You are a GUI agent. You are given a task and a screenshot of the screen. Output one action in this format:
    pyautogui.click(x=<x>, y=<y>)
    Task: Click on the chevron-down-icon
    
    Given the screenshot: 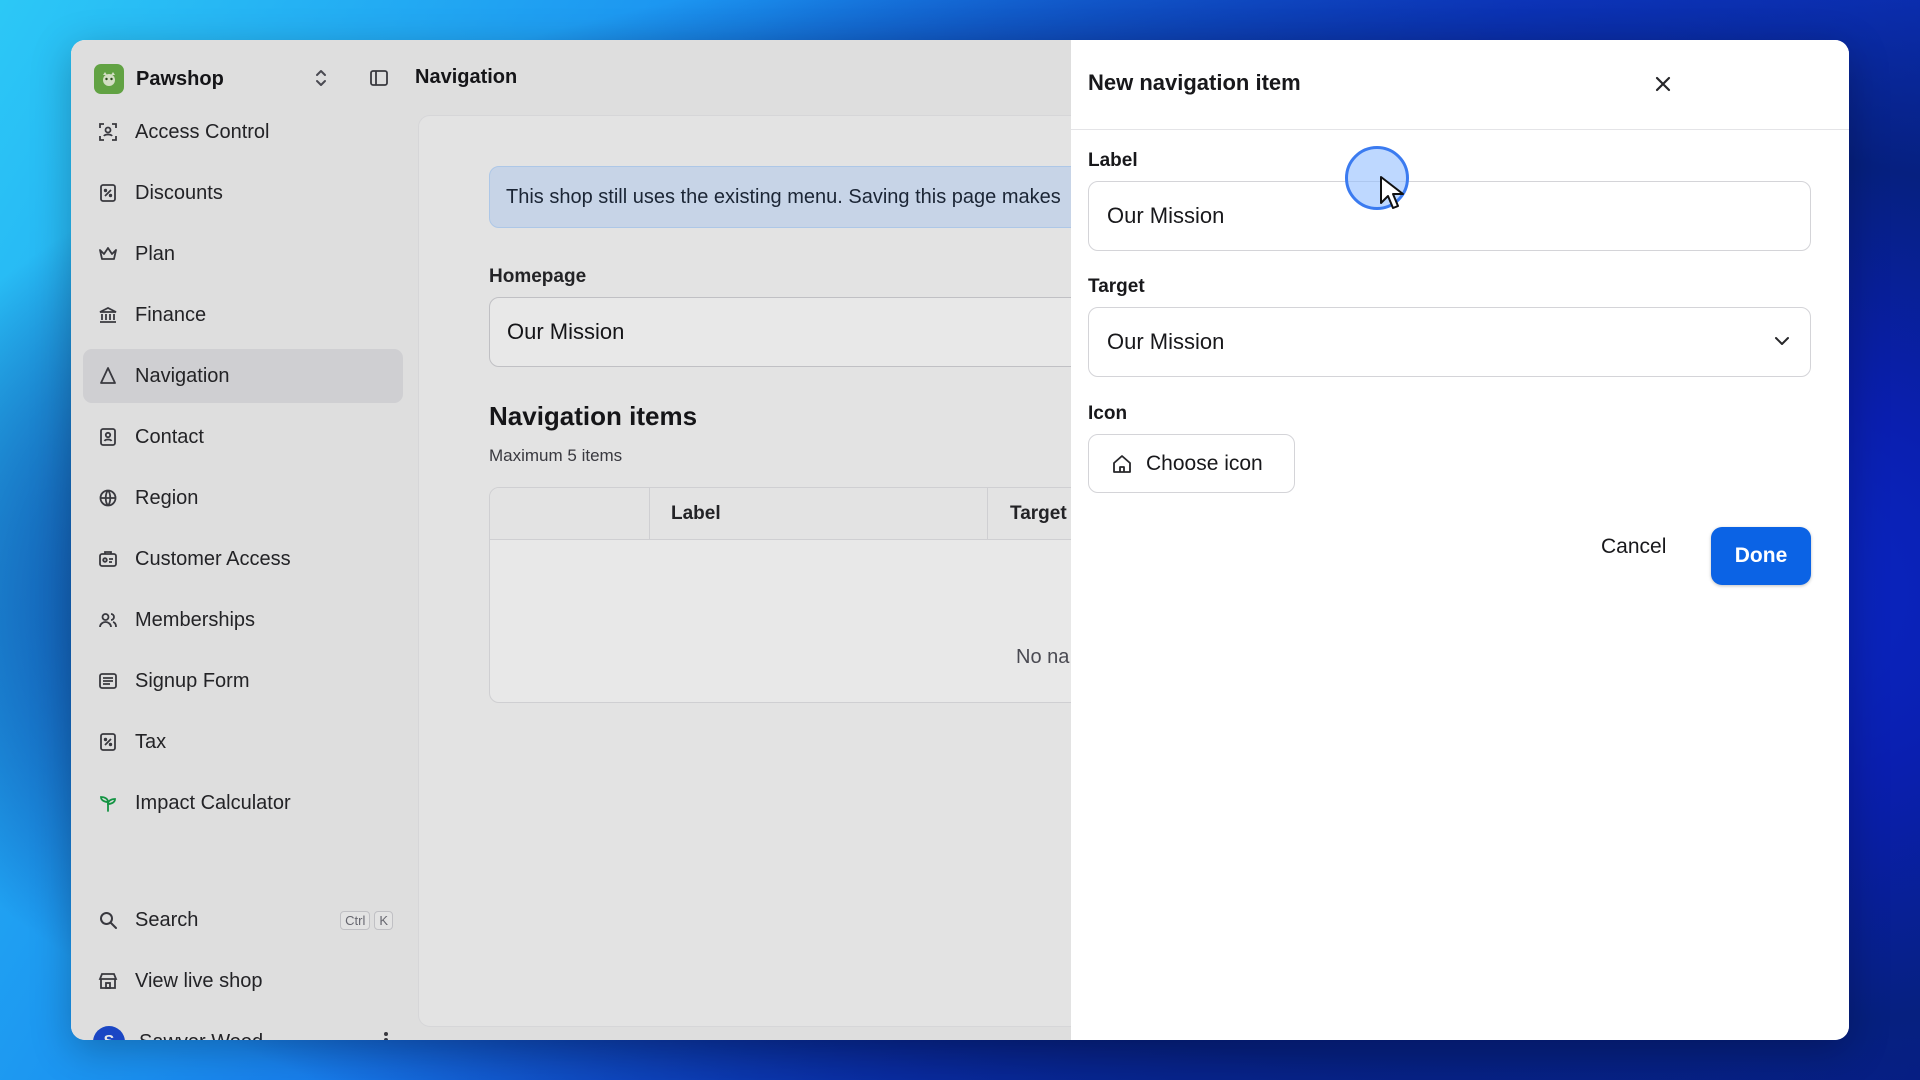 What is the action you would take?
    pyautogui.click(x=1782, y=344)
    